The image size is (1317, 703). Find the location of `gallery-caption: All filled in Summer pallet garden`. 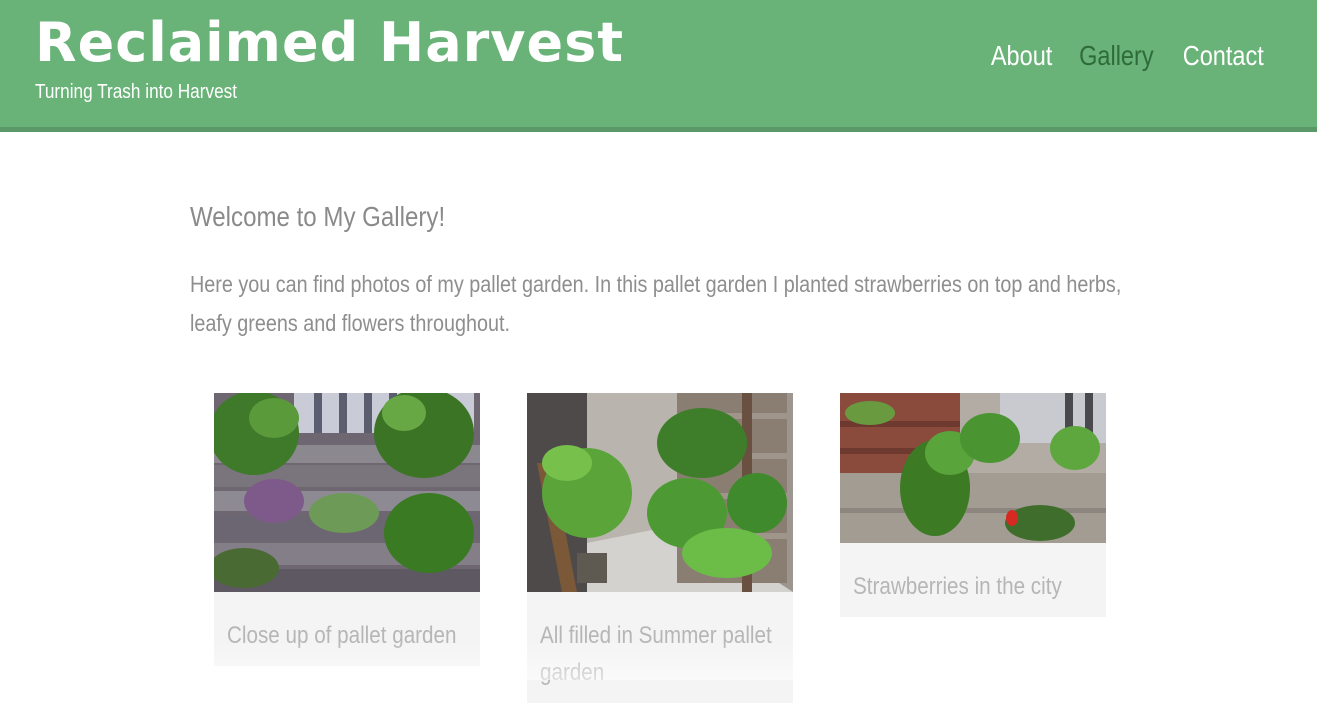

gallery-caption: All filled in Summer pallet garden is located at coordinates (656, 654).